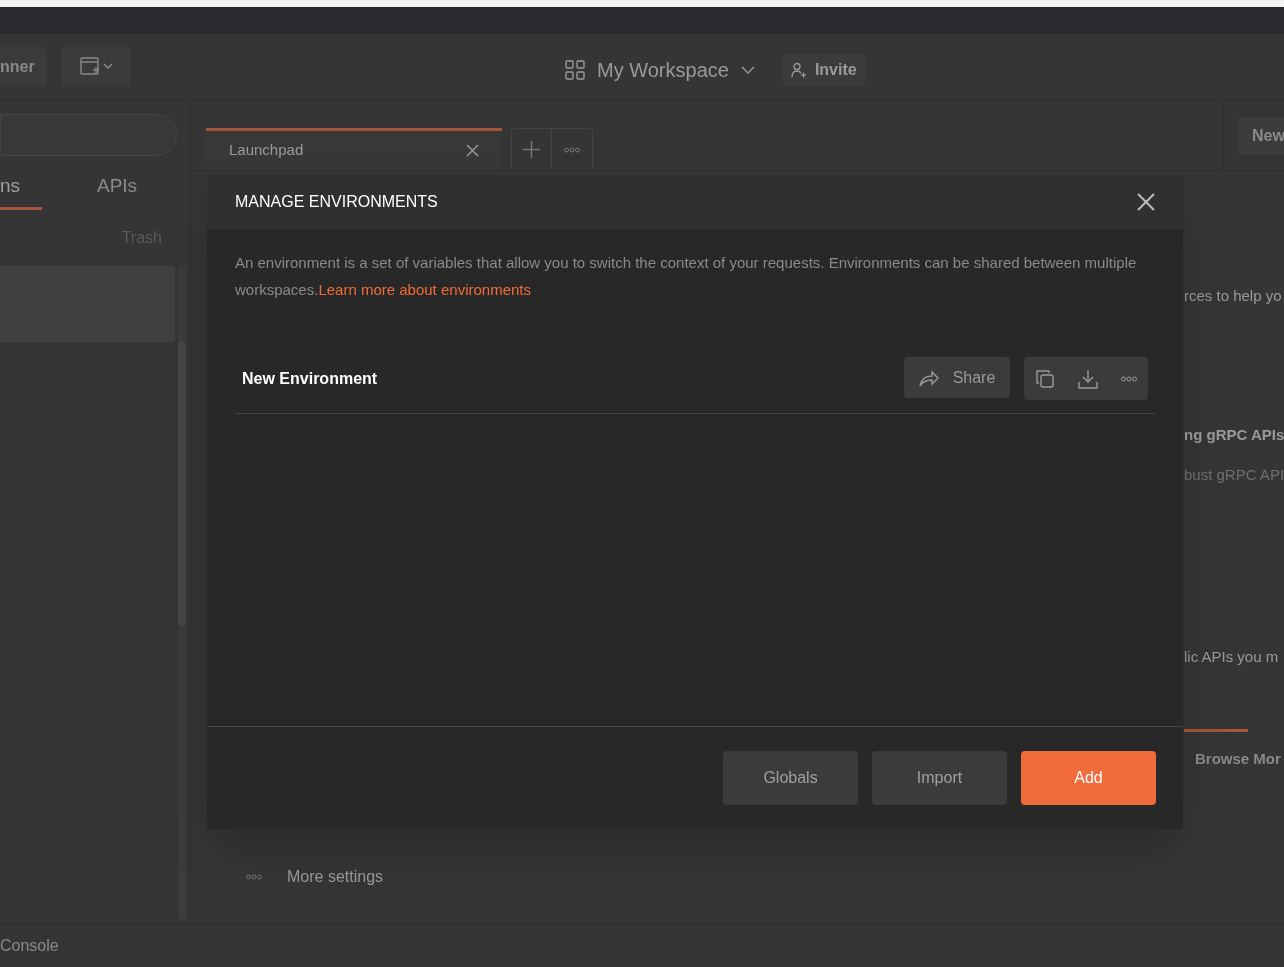 The height and width of the screenshot is (967, 1284). Describe the element at coordinates (23, 67) in the screenshot. I see `runner-button: nner` at that location.